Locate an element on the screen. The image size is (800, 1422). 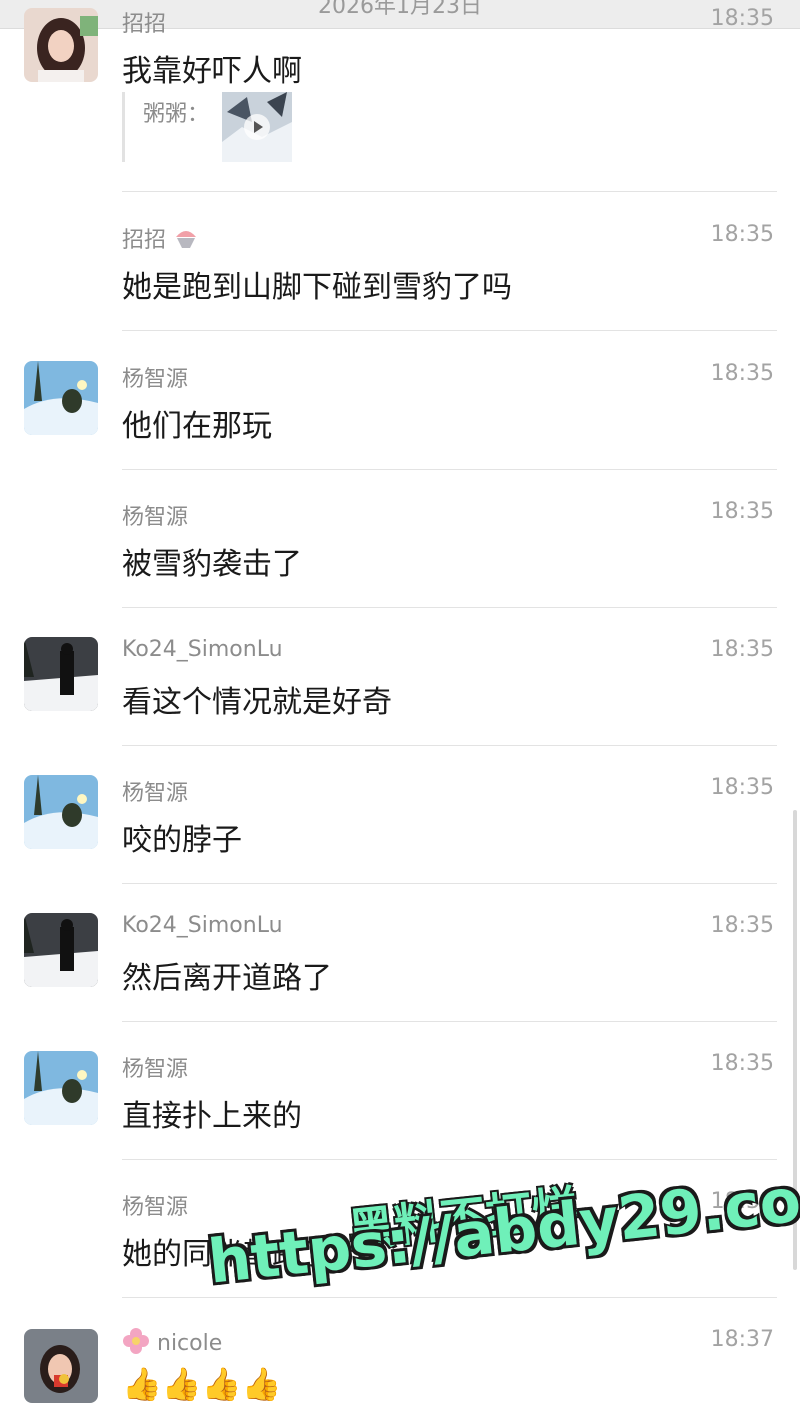
thumbs-up-emoji: 👍👍👍👍 is located at coordinates (202, 1384).